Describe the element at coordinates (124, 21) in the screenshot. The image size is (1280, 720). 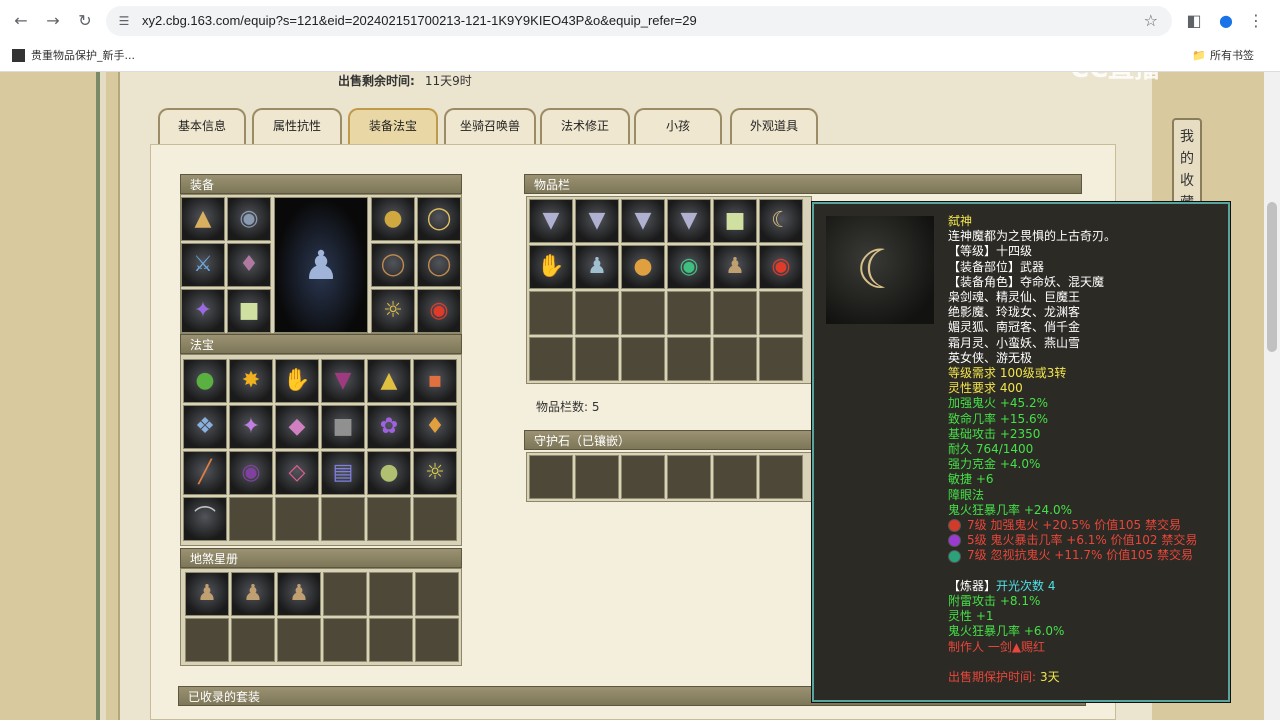
I see `site-info-icon: ☰` at that location.